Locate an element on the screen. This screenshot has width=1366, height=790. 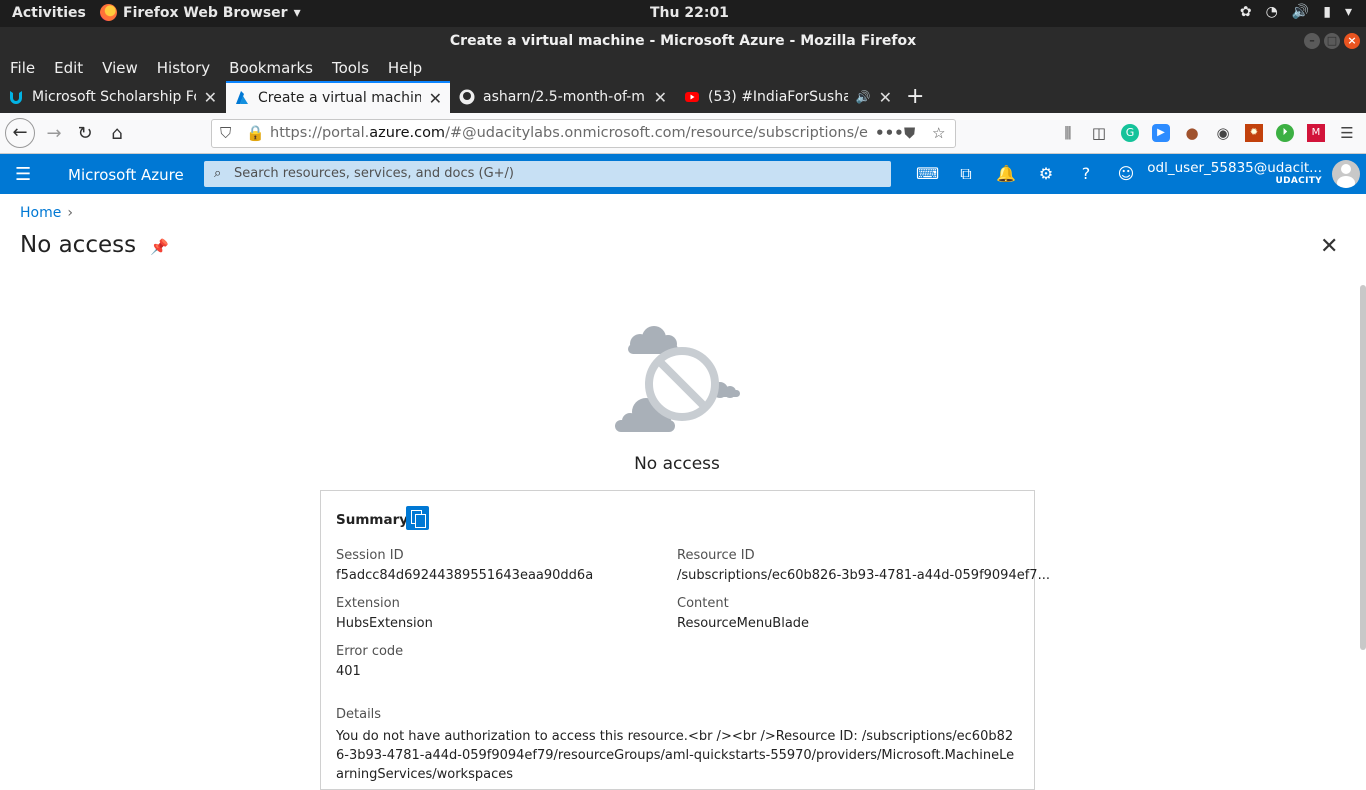
sidebar-icon: ◫ is located at coordinates (1099, 133).